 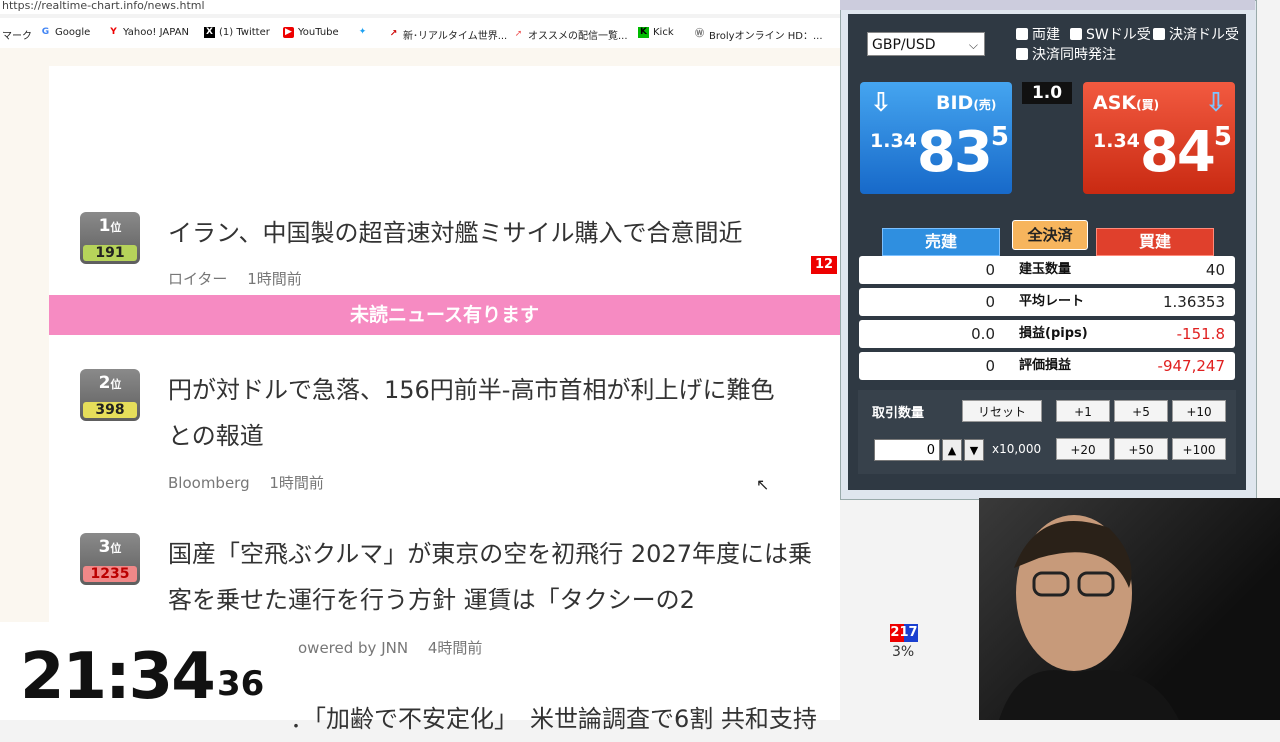 I want to click on bookmark-twitter-bird: ✦, so click(x=362, y=32).